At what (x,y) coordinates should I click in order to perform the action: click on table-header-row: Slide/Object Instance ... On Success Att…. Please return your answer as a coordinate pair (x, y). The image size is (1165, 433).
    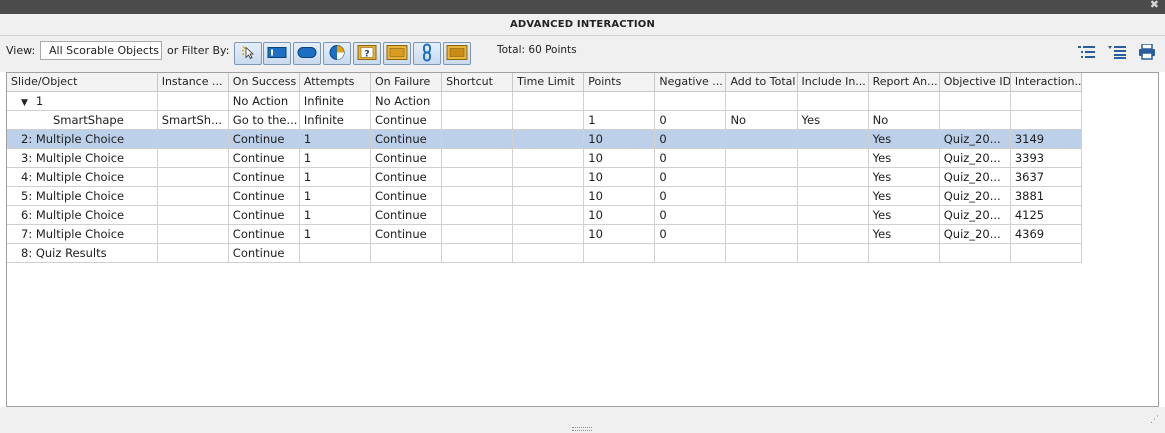
    Looking at the image, I should click on (545, 82).